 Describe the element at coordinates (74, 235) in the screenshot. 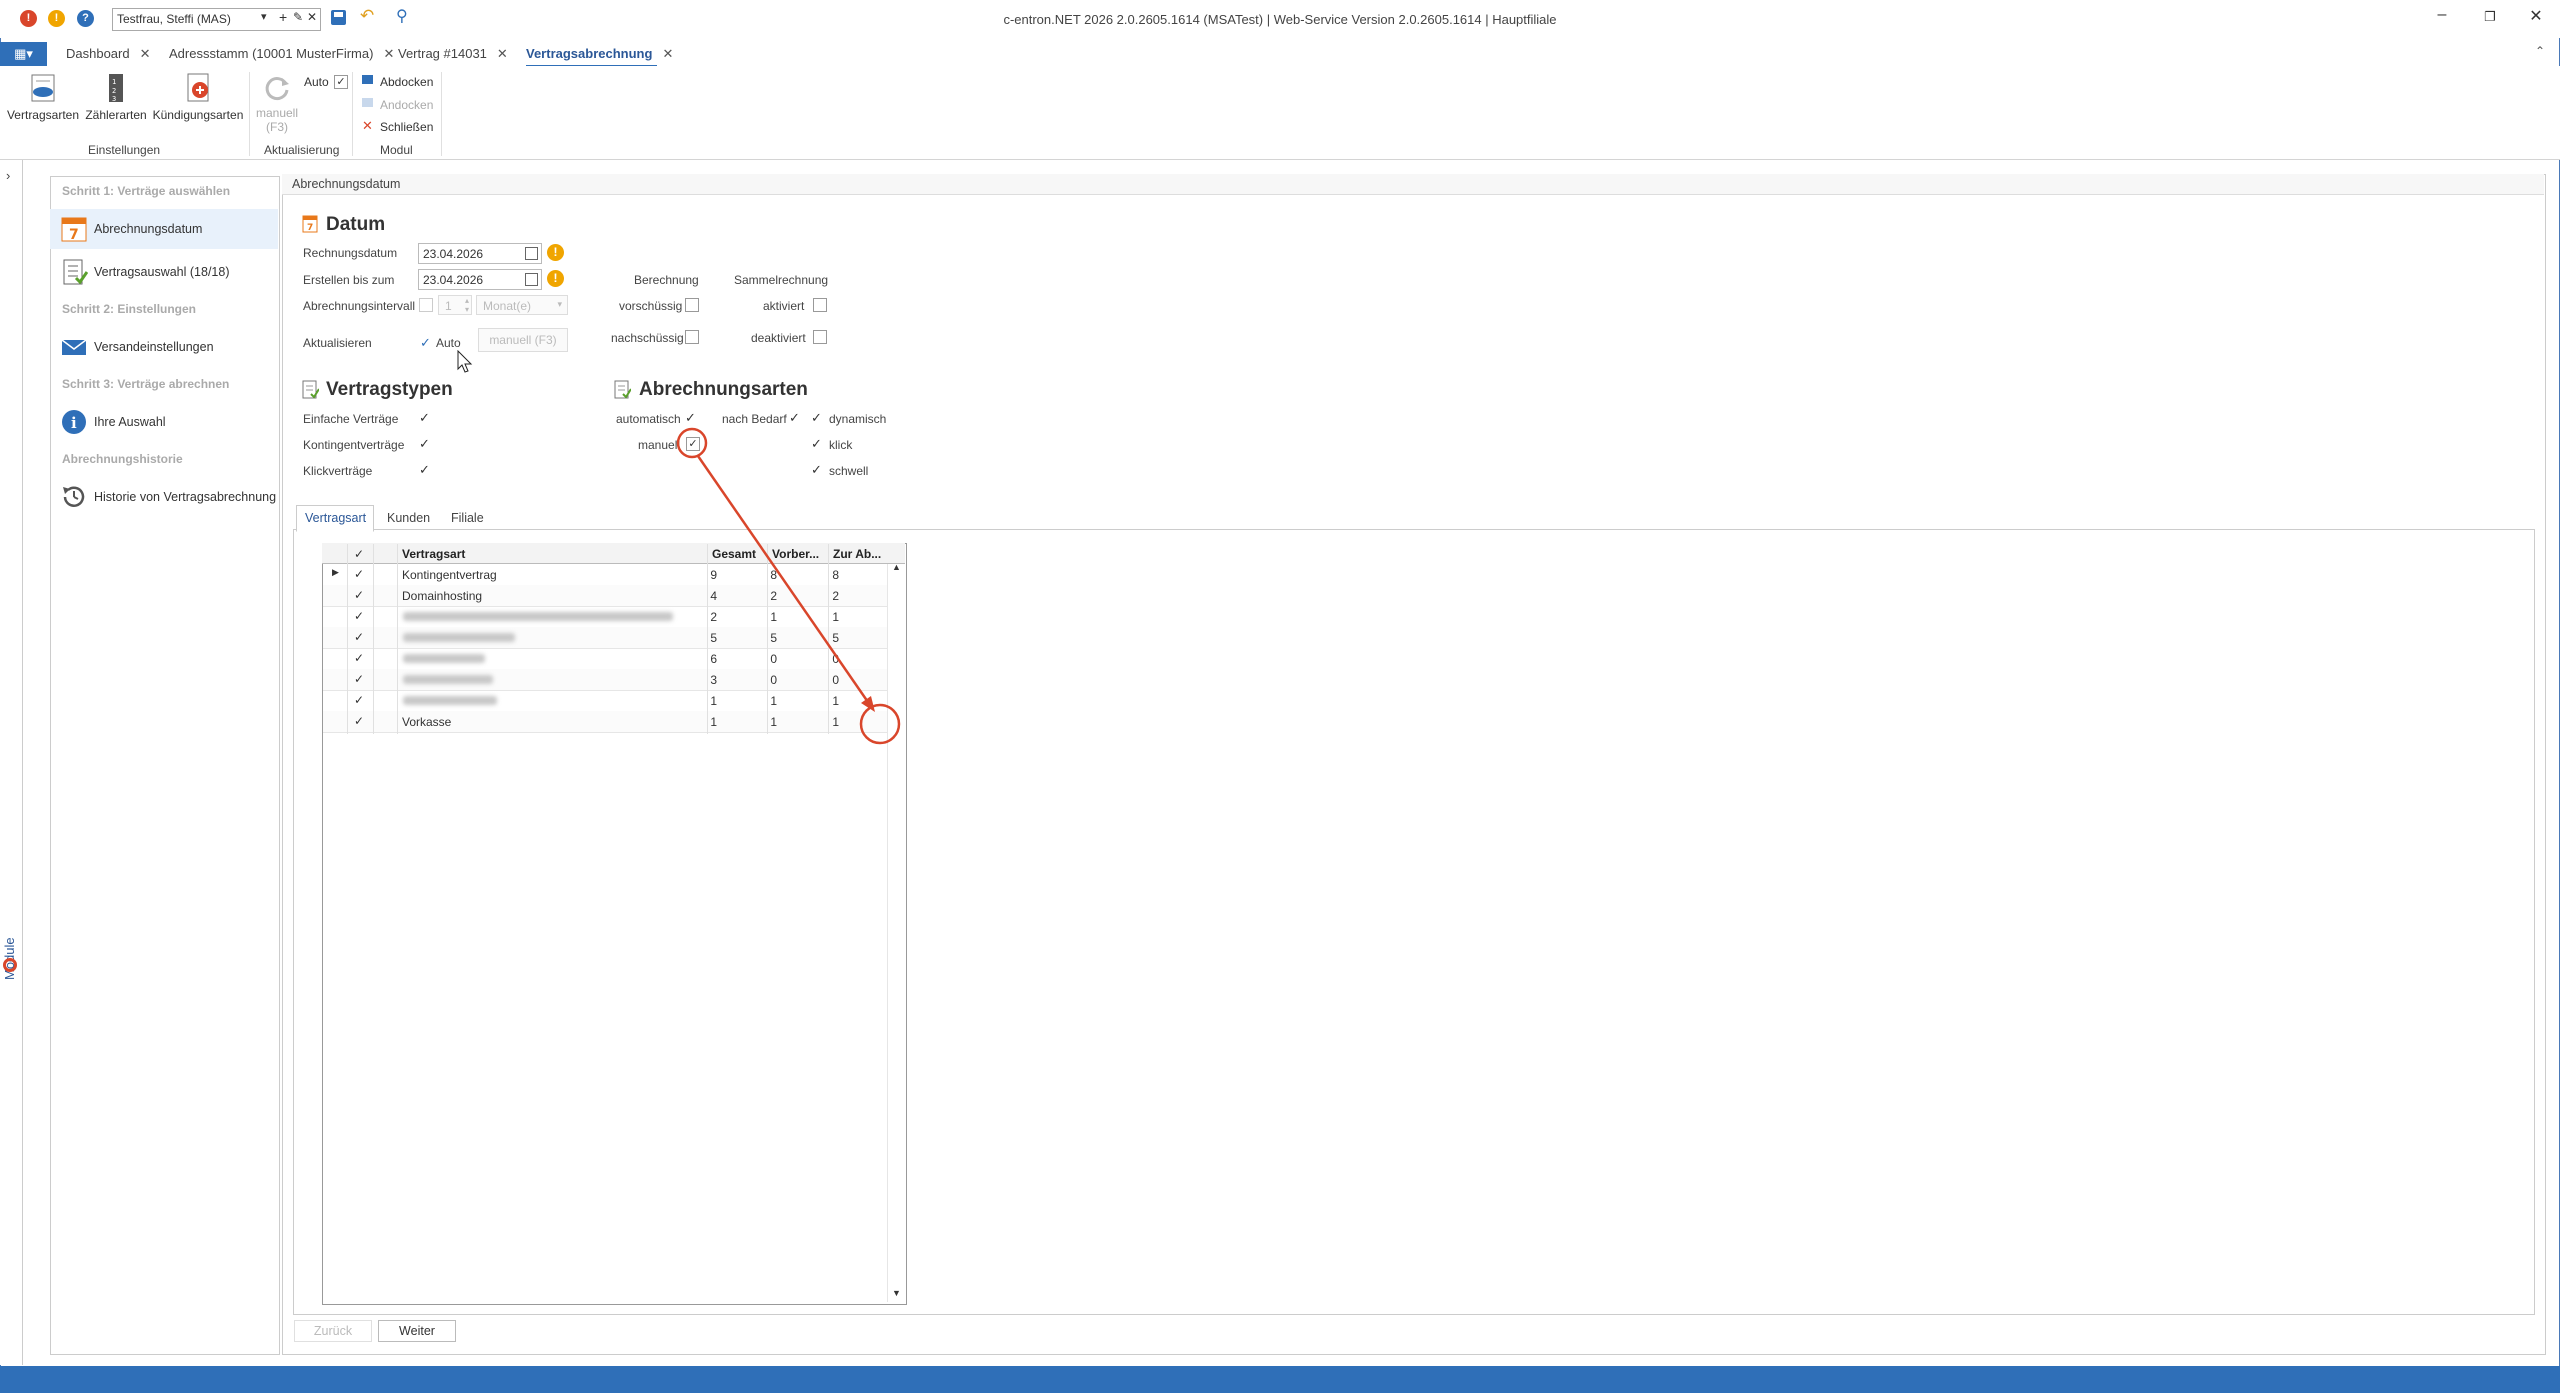

I see `svg-text: 7` at that location.